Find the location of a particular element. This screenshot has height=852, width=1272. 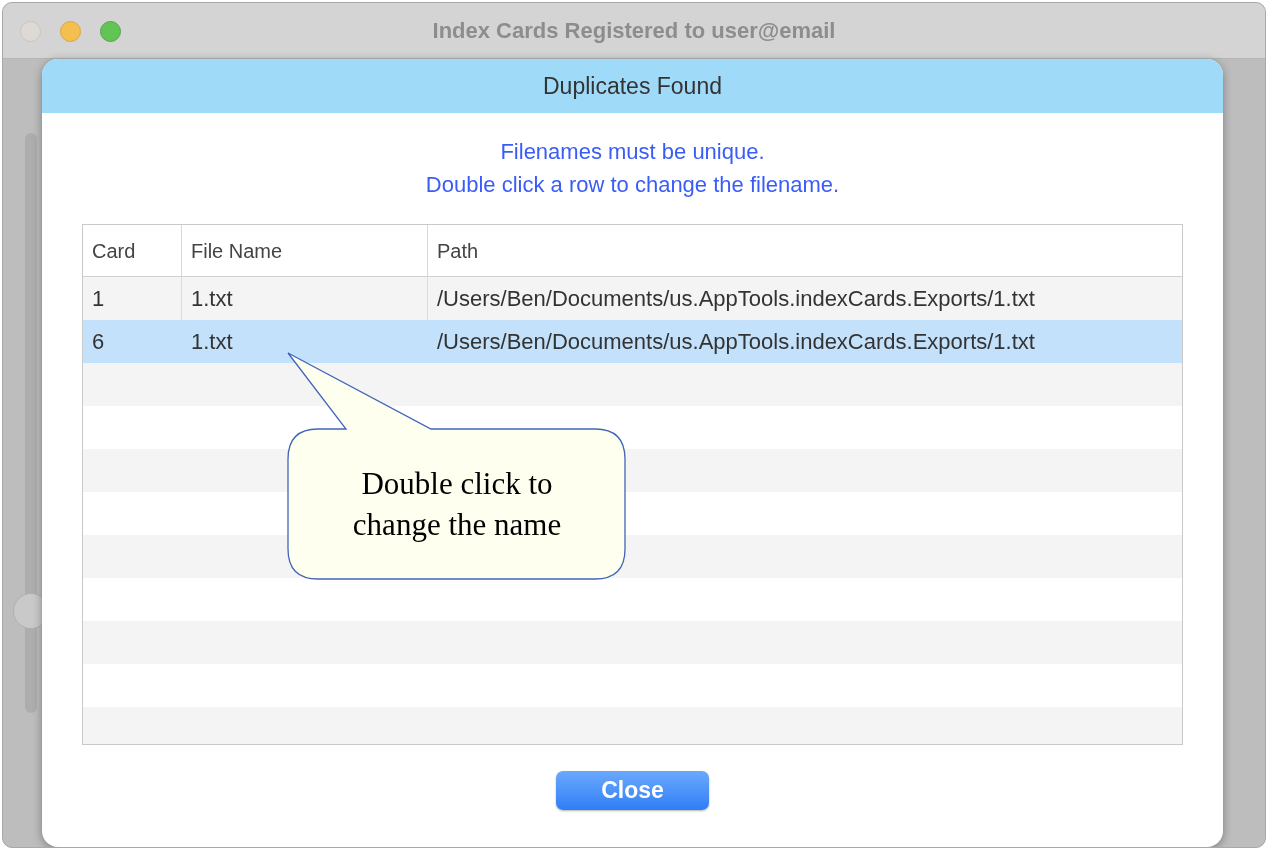

column-header: Card is located at coordinates (132, 250).